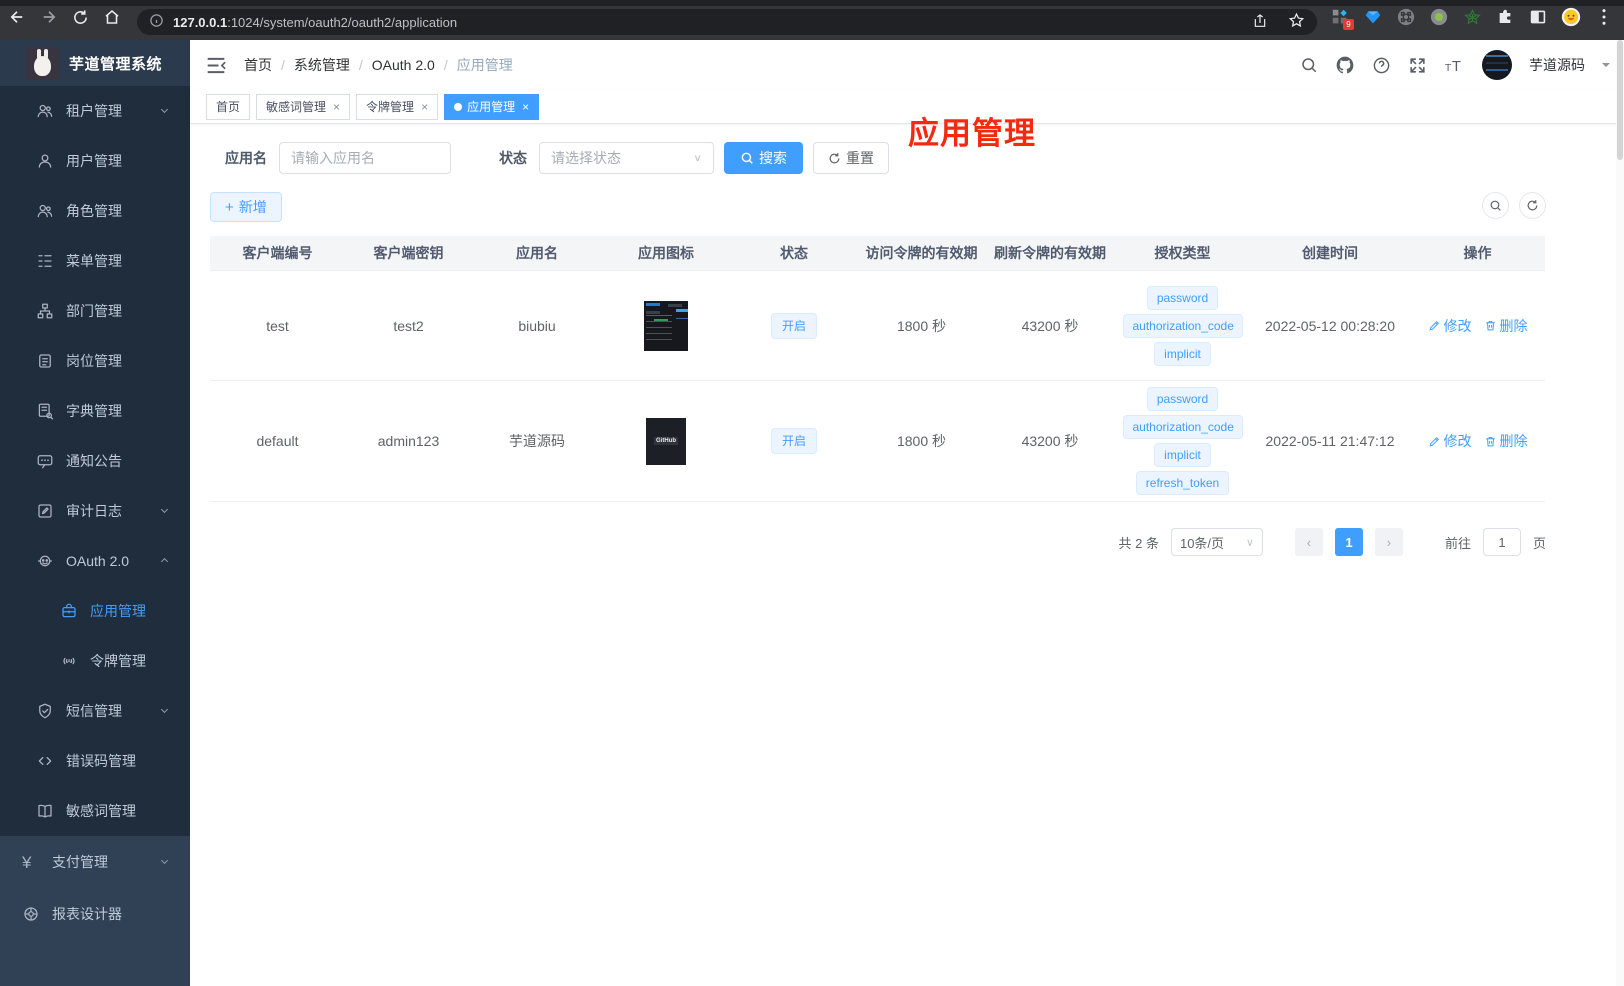 This screenshot has width=1624, height=986. What do you see at coordinates (1309, 65) in the screenshot?
I see `search-icon` at bounding box center [1309, 65].